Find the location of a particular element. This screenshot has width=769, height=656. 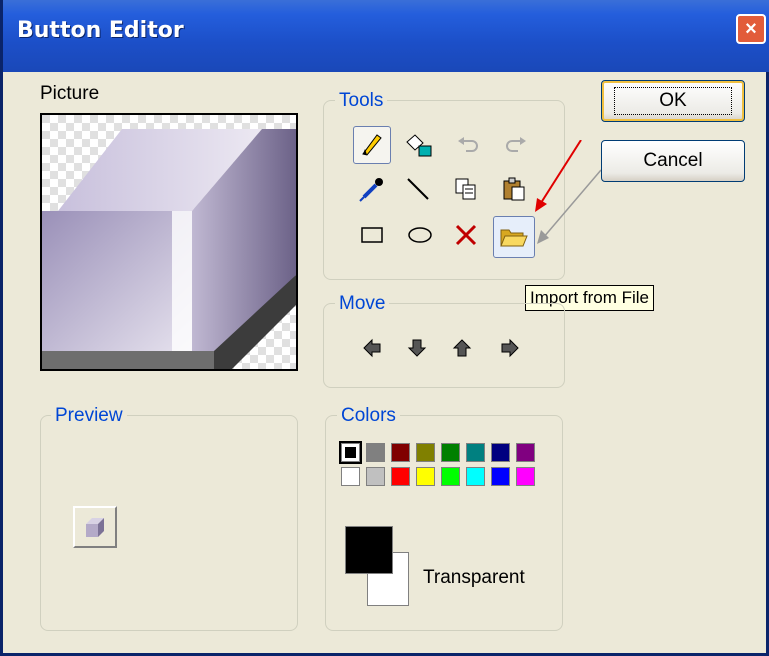

close-button: × is located at coordinates (751, 29).